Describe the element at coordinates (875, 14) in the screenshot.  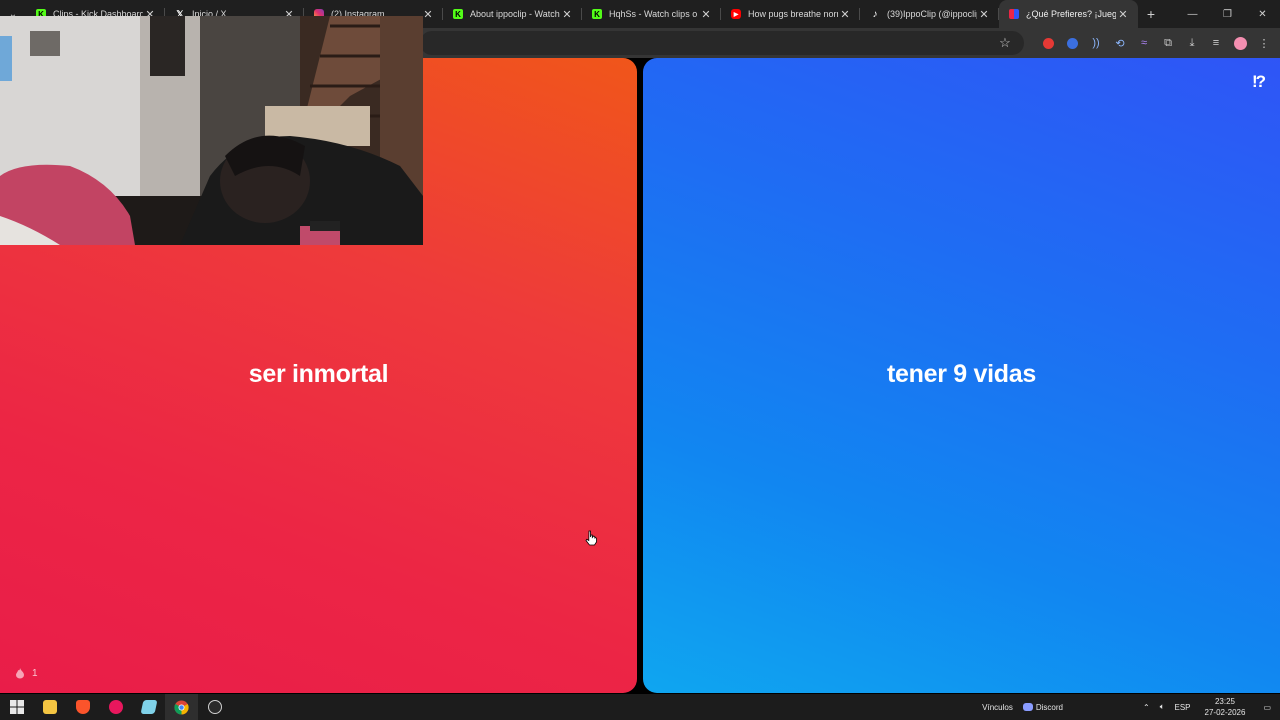
I see `tiktok-icon: ♪` at that location.